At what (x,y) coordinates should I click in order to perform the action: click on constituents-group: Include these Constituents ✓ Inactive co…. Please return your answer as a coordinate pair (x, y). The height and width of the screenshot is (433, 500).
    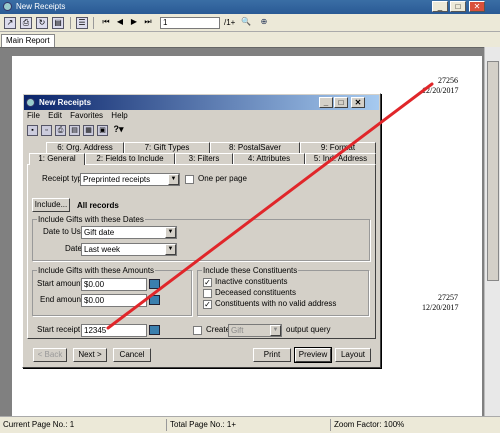
    Looking at the image, I should click on (283, 291).